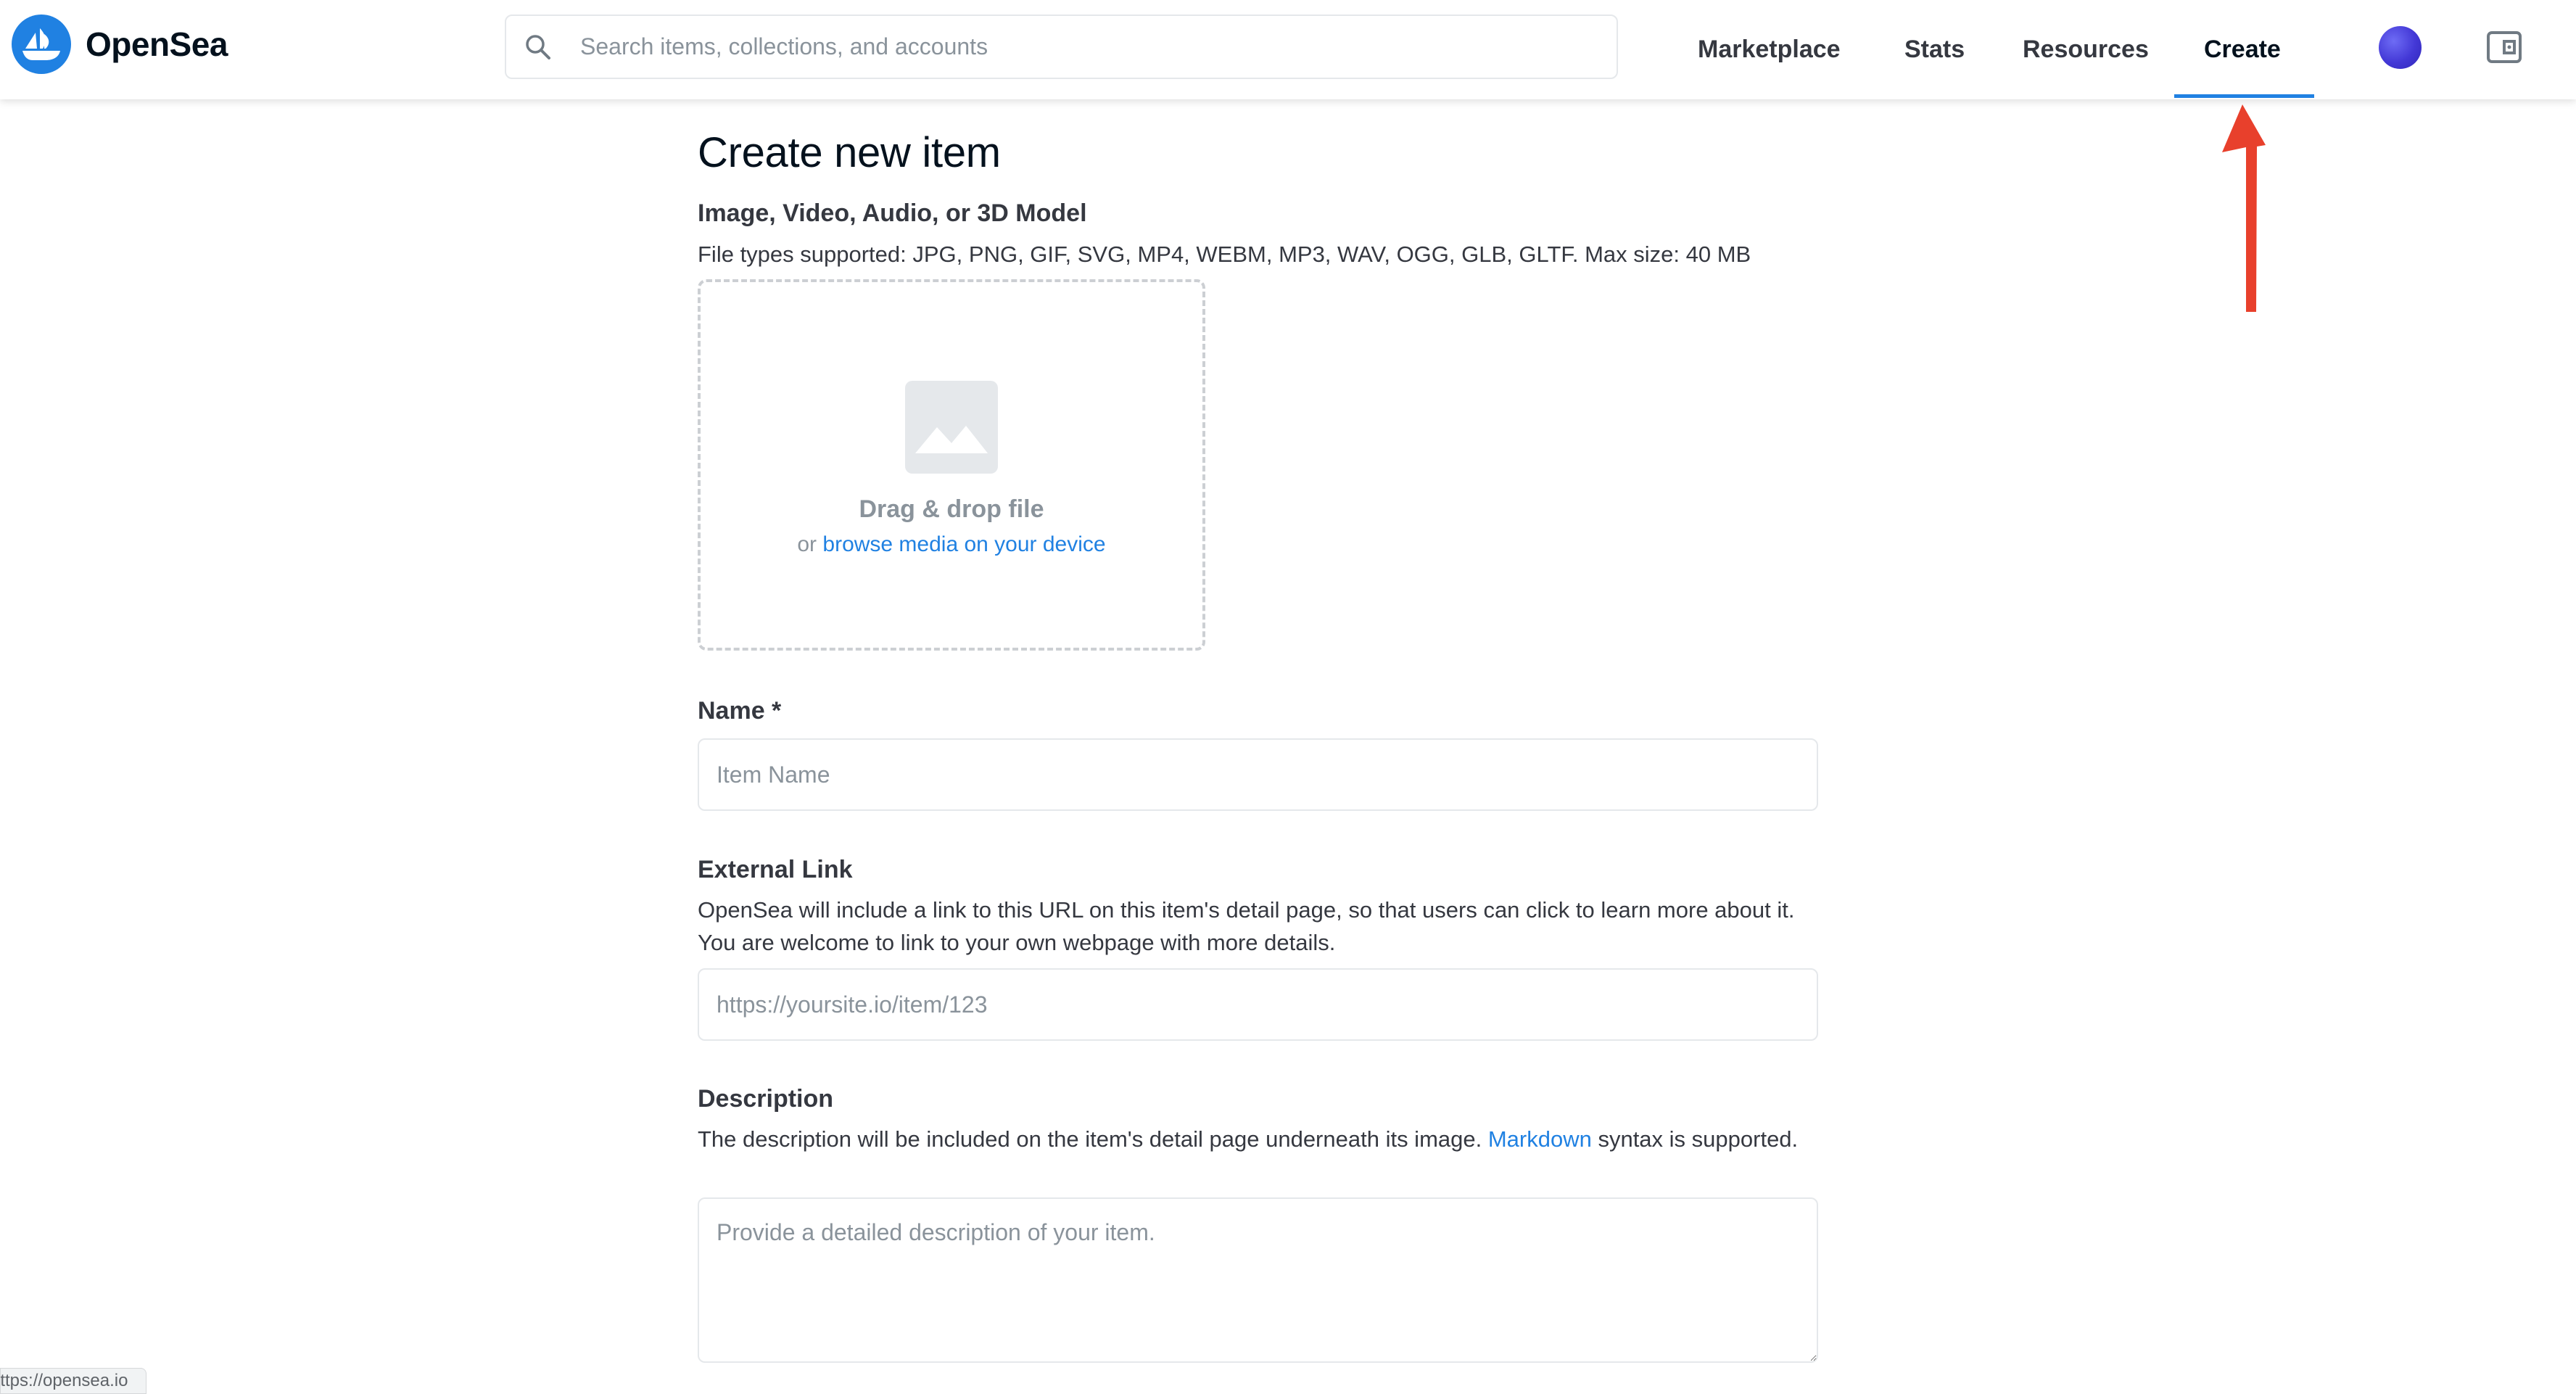 This screenshot has height=1394, width=2576. I want to click on drop-subtitle: or browse media on your device, so click(951, 544).